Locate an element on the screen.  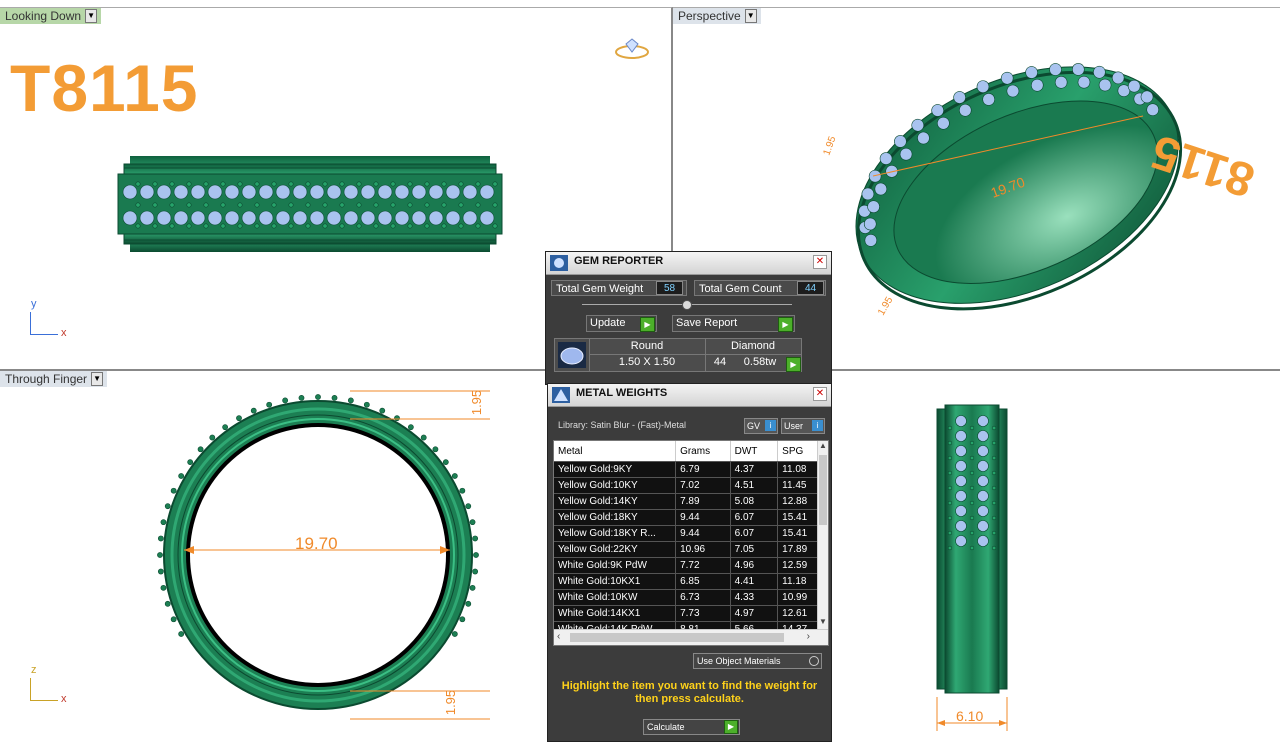
column-header: SPG is located at coordinates (797, 451).